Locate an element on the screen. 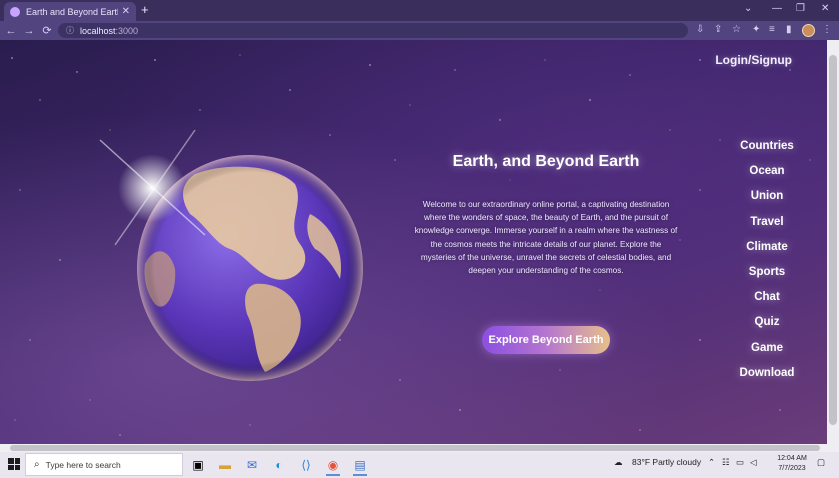 The image size is (839, 478). minimize-button: — is located at coordinates (777, 8).